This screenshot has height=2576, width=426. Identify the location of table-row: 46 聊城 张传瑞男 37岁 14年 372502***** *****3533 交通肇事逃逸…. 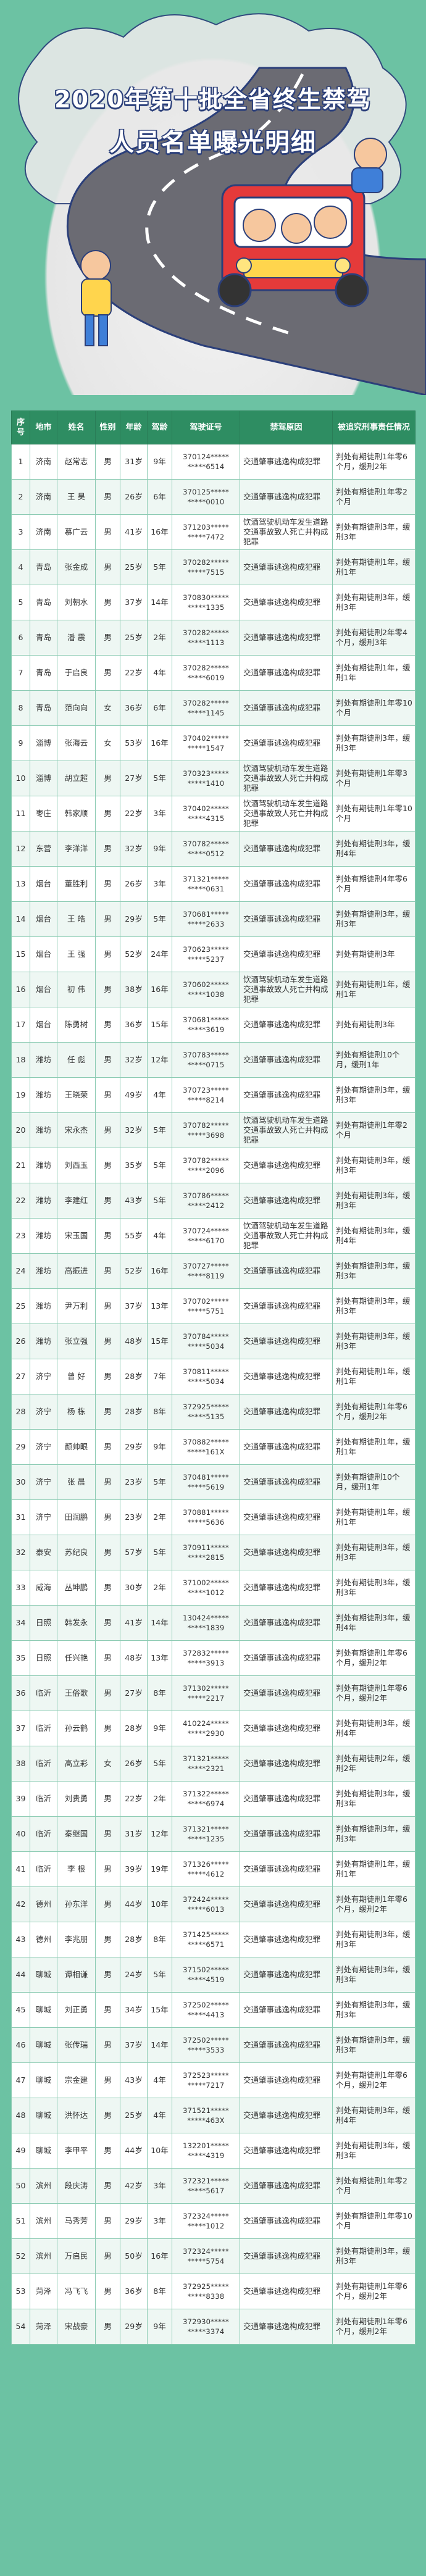
(213, 2045).